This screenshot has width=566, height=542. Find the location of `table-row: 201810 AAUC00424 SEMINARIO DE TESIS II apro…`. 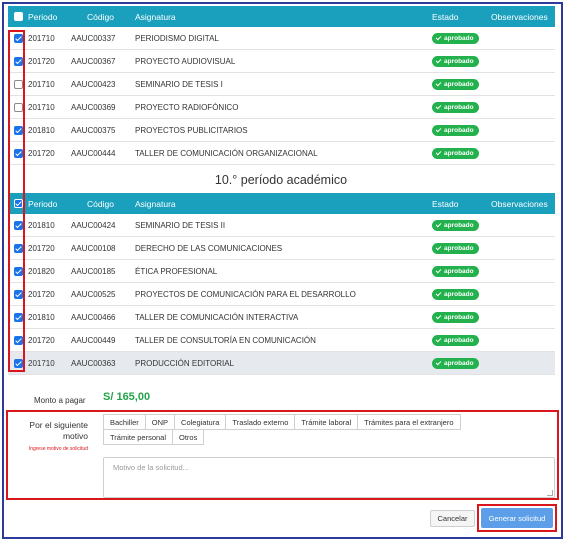

table-row: 201810 AAUC00424 SEMINARIO DE TESIS II apro… is located at coordinates (281, 225).